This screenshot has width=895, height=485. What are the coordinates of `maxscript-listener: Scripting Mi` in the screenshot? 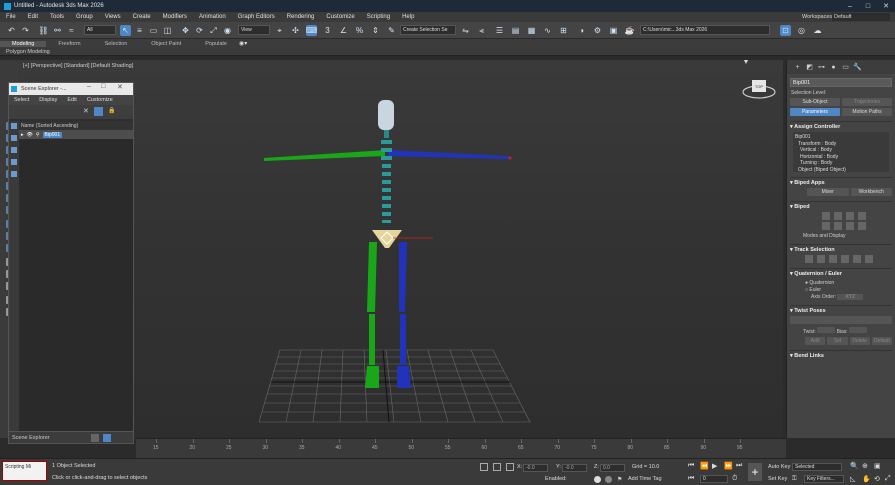 It's located at (24, 471).